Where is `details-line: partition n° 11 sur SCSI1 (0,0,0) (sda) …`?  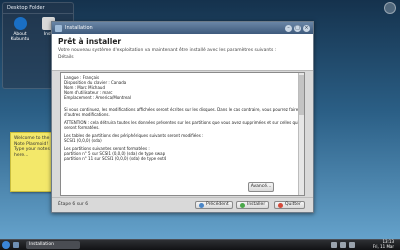
details-line: partition n° 11 sur SCSI1 (0,0,0) (sda) … is located at coordinates (115, 158).